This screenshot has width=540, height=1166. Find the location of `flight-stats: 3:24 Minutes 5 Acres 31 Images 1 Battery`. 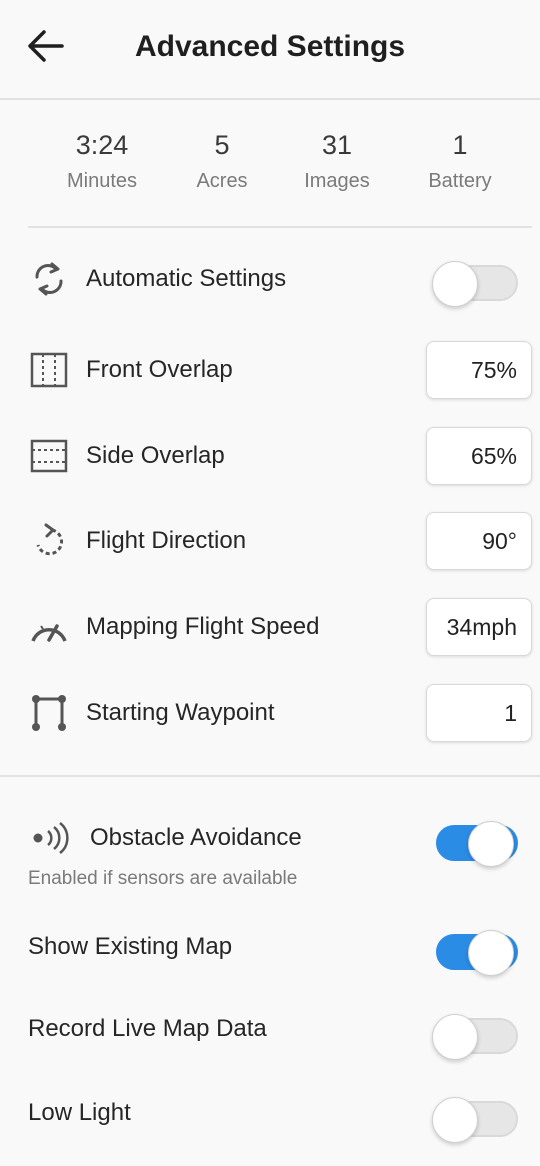

flight-stats: 3:24 Minutes 5 Acres 31 Images 1 Battery is located at coordinates (270, 168).